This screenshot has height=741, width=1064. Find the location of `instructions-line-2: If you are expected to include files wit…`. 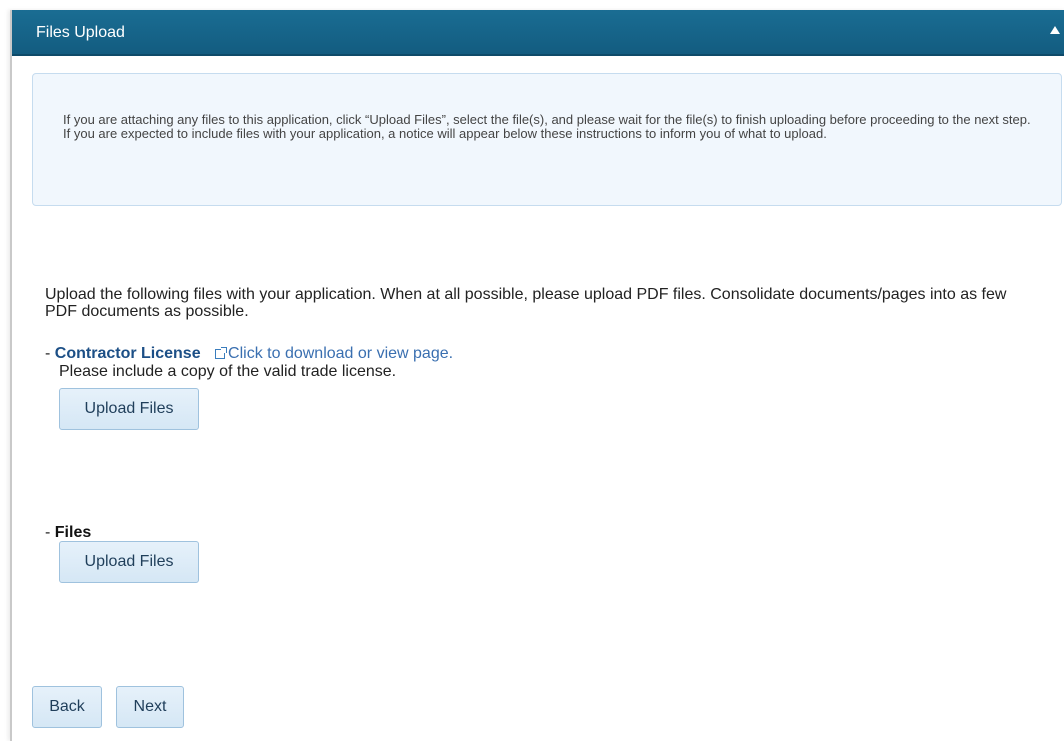

instructions-line-2: If you are expected to include files wit… is located at coordinates (445, 133).